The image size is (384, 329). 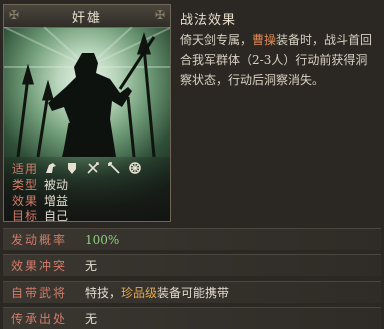 I want to click on applicable-row: 适用, so click(x=77, y=168).